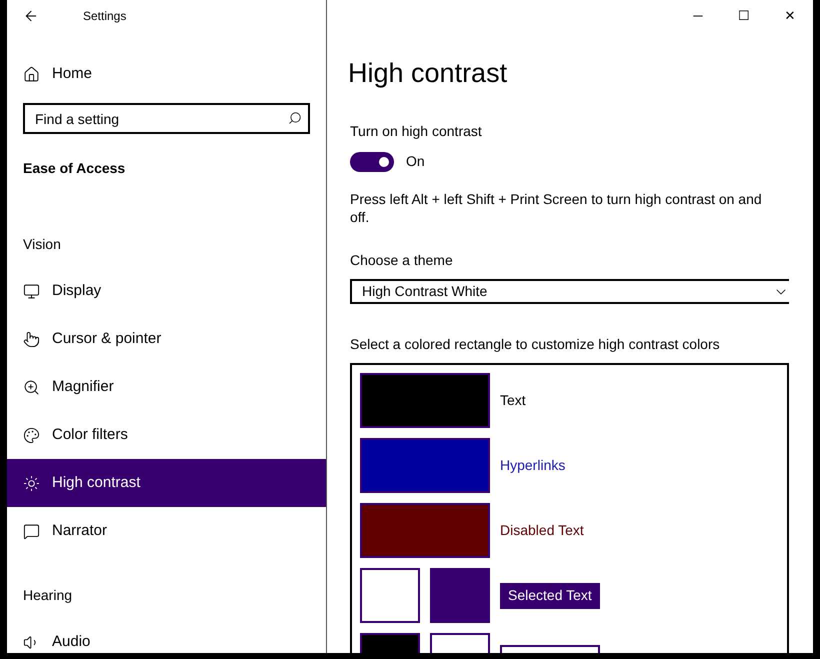 This screenshot has width=820, height=659. Describe the element at coordinates (31, 483) in the screenshot. I see `sun-icon` at that location.